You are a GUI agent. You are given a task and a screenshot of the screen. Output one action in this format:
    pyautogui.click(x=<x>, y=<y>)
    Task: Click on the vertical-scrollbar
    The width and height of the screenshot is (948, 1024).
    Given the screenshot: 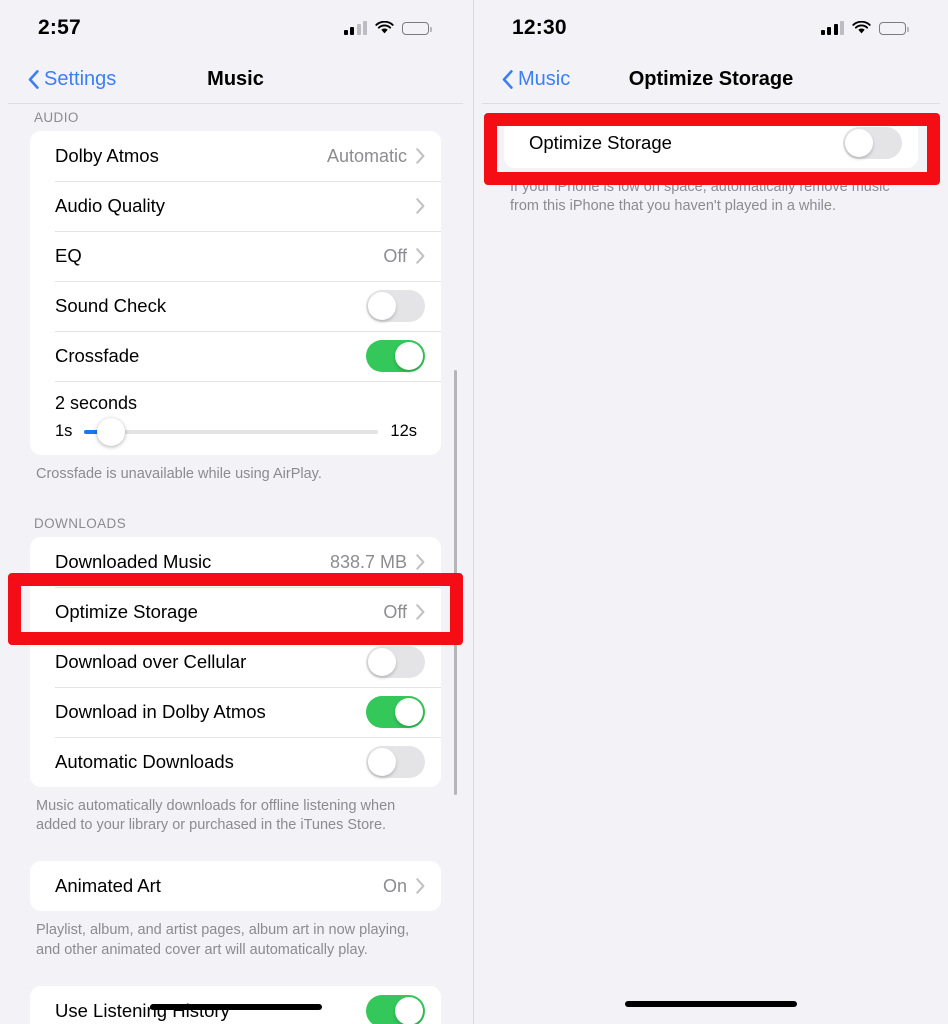 What is the action you would take?
    pyautogui.click(x=455, y=582)
    